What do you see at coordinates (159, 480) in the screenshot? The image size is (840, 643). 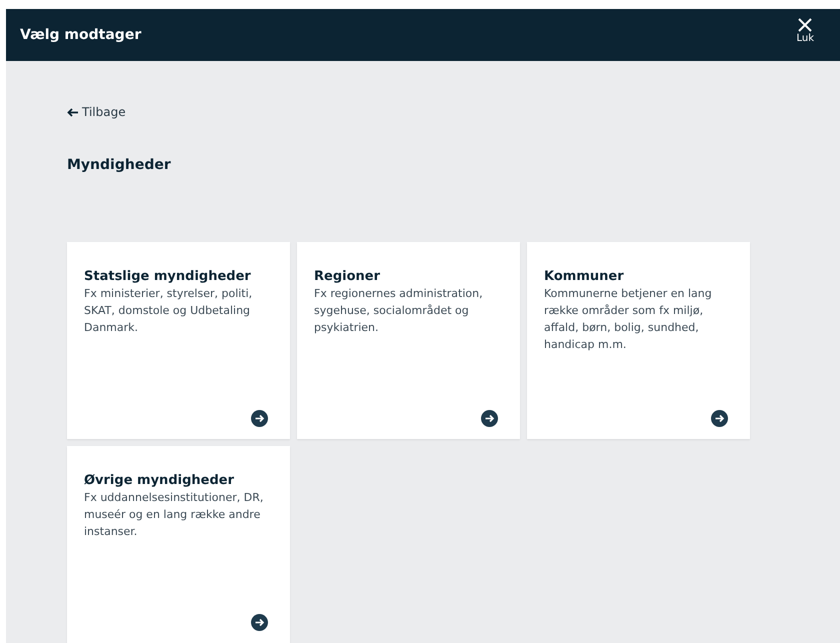 I see `card-title: Øvrige myndigheder` at bounding box center [159, 480].